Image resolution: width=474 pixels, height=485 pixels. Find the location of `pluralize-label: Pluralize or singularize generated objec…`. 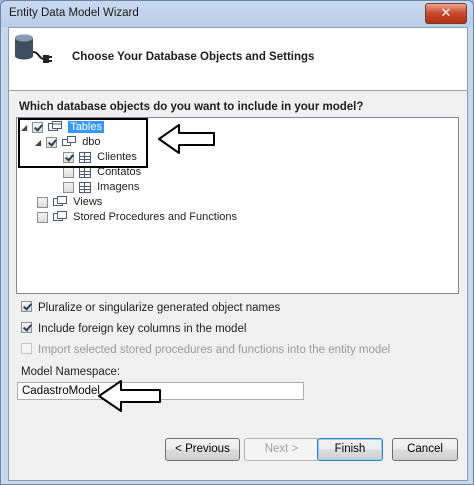

pluralize-label: Pluralize or singularize generated objec… is located at coordinates (159, 308).